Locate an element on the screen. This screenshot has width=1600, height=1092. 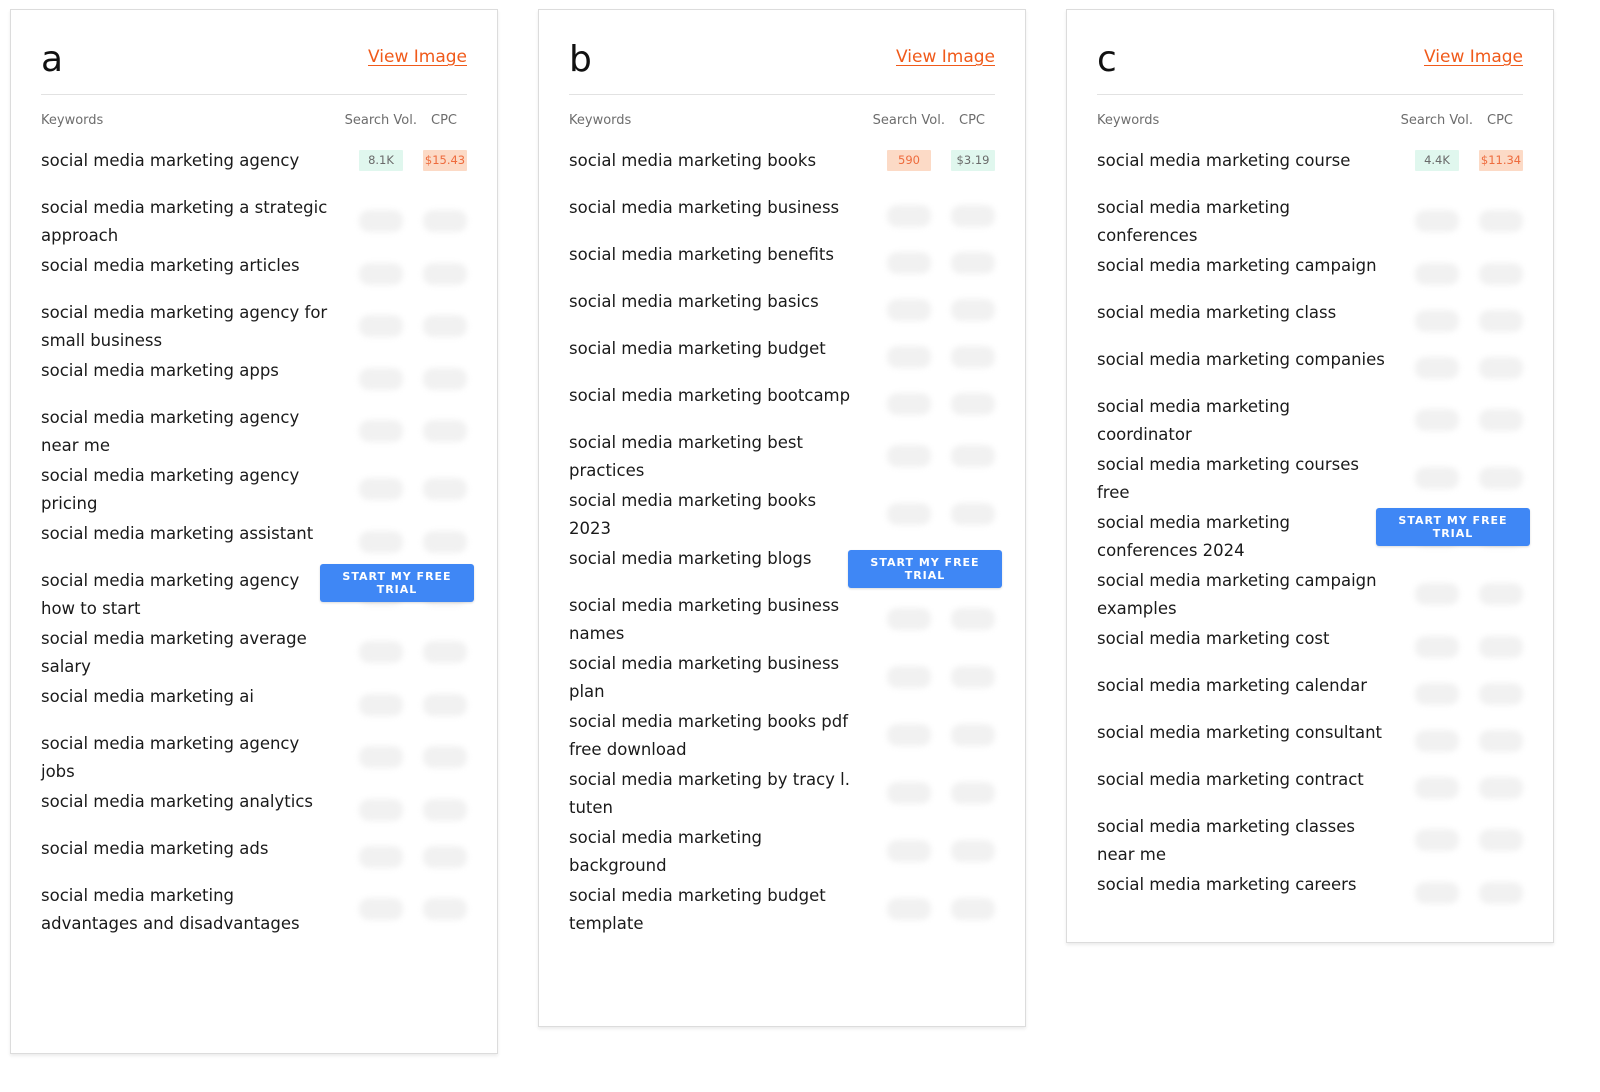
keyword-row: social media marketing consultant is located at coordinates (1310, 740).